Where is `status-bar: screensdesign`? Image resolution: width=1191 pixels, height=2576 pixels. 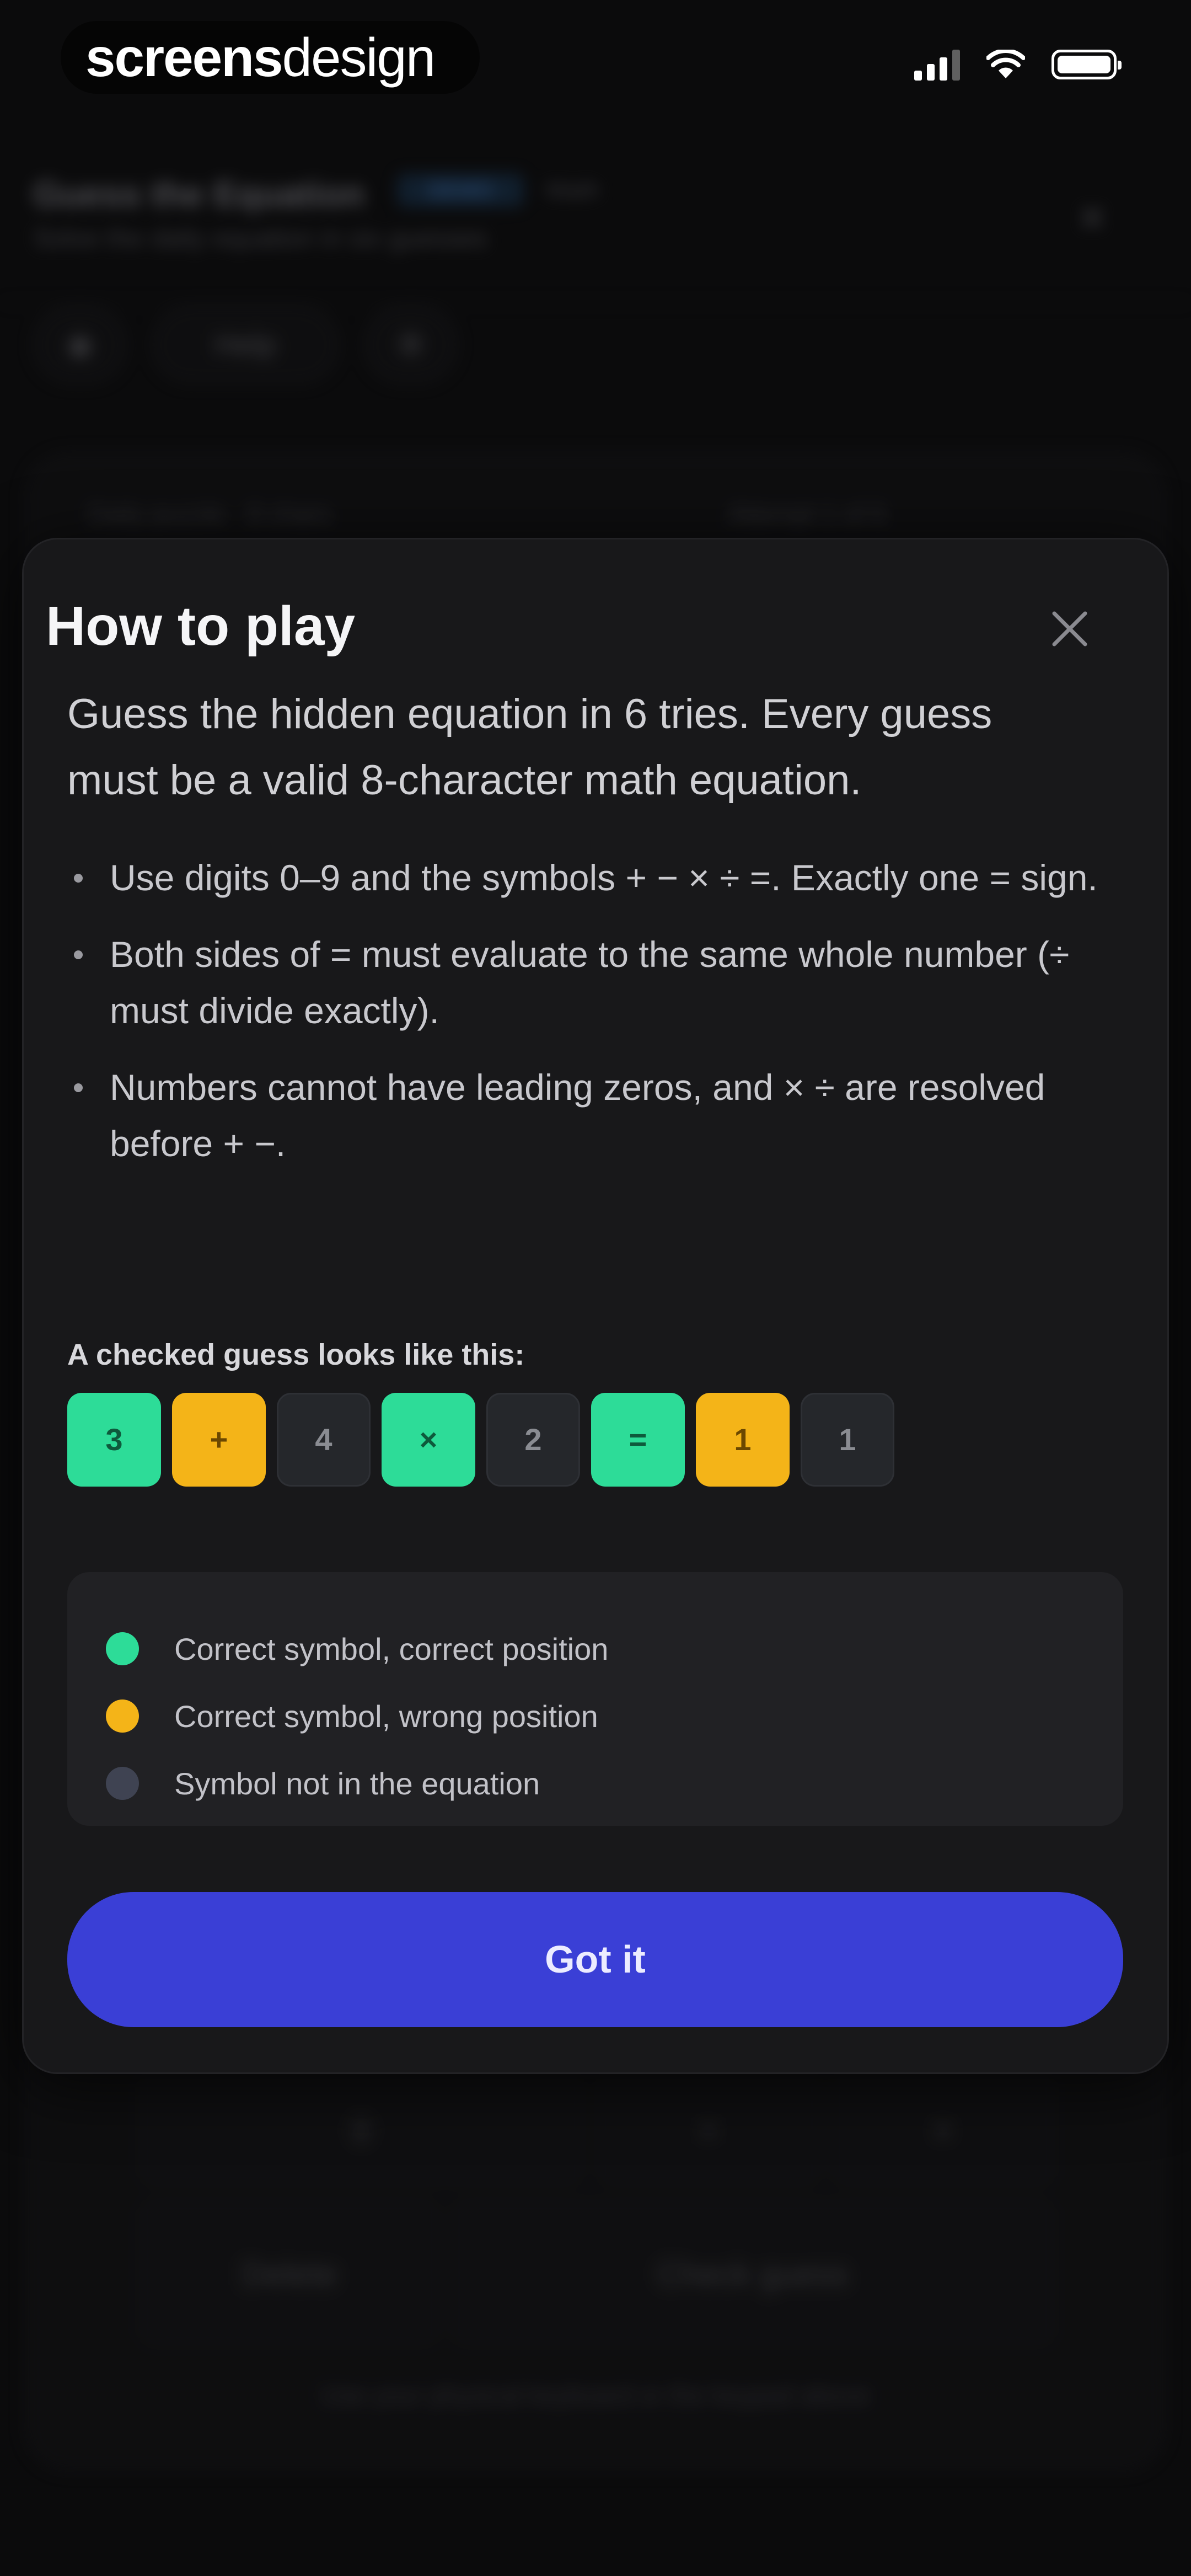 status-bar: screensdesign is located at coordinates (595, 55).